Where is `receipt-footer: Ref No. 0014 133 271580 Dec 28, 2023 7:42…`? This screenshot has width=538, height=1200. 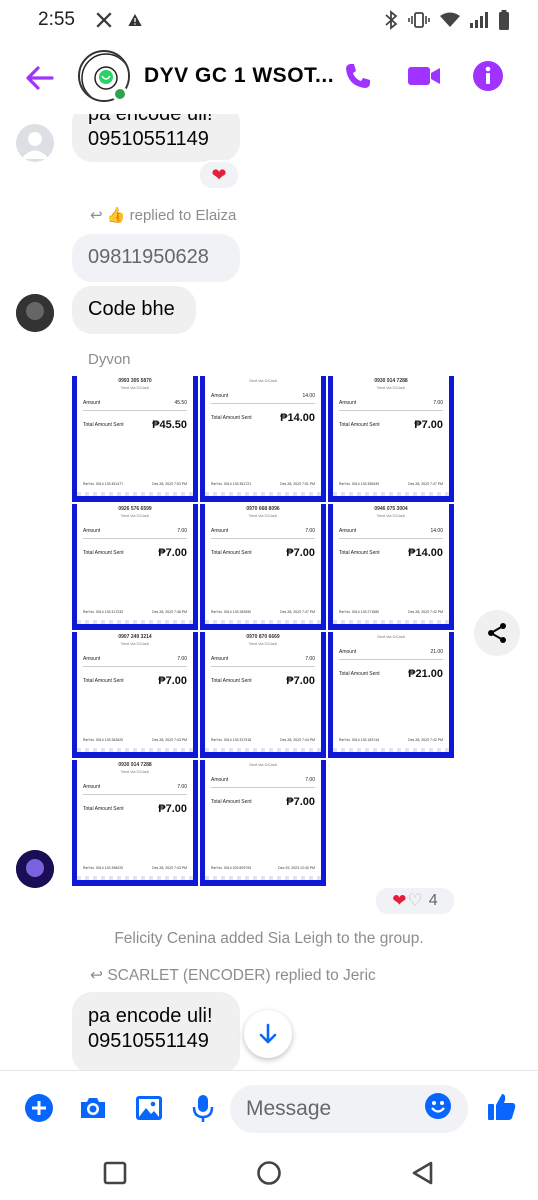 receipt-footer: Ref No. 0014 133 271580 Dec 28, 2023 7:42… is located at coordinates (391, 612).